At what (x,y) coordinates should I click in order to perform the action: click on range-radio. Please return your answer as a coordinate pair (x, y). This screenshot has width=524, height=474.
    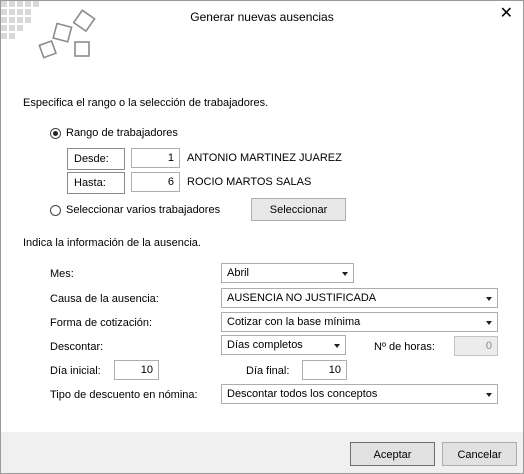
    Looking at the image, I should click on (55, 133).